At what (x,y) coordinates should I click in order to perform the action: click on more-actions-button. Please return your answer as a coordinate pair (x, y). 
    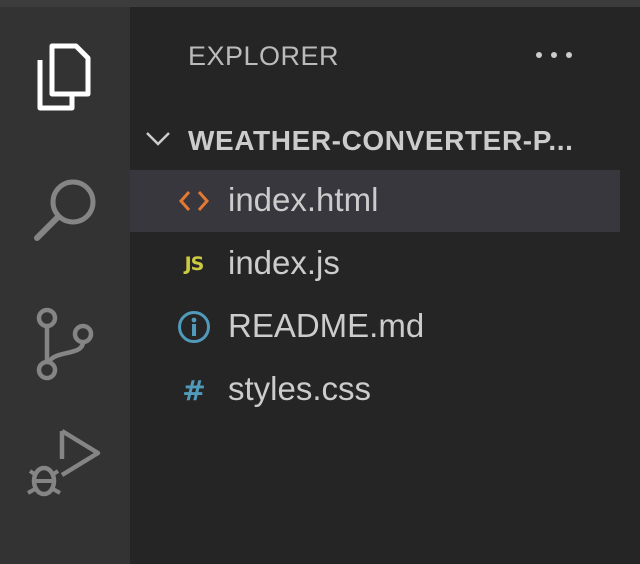
    Looking at the image, I should click on (554, 55).